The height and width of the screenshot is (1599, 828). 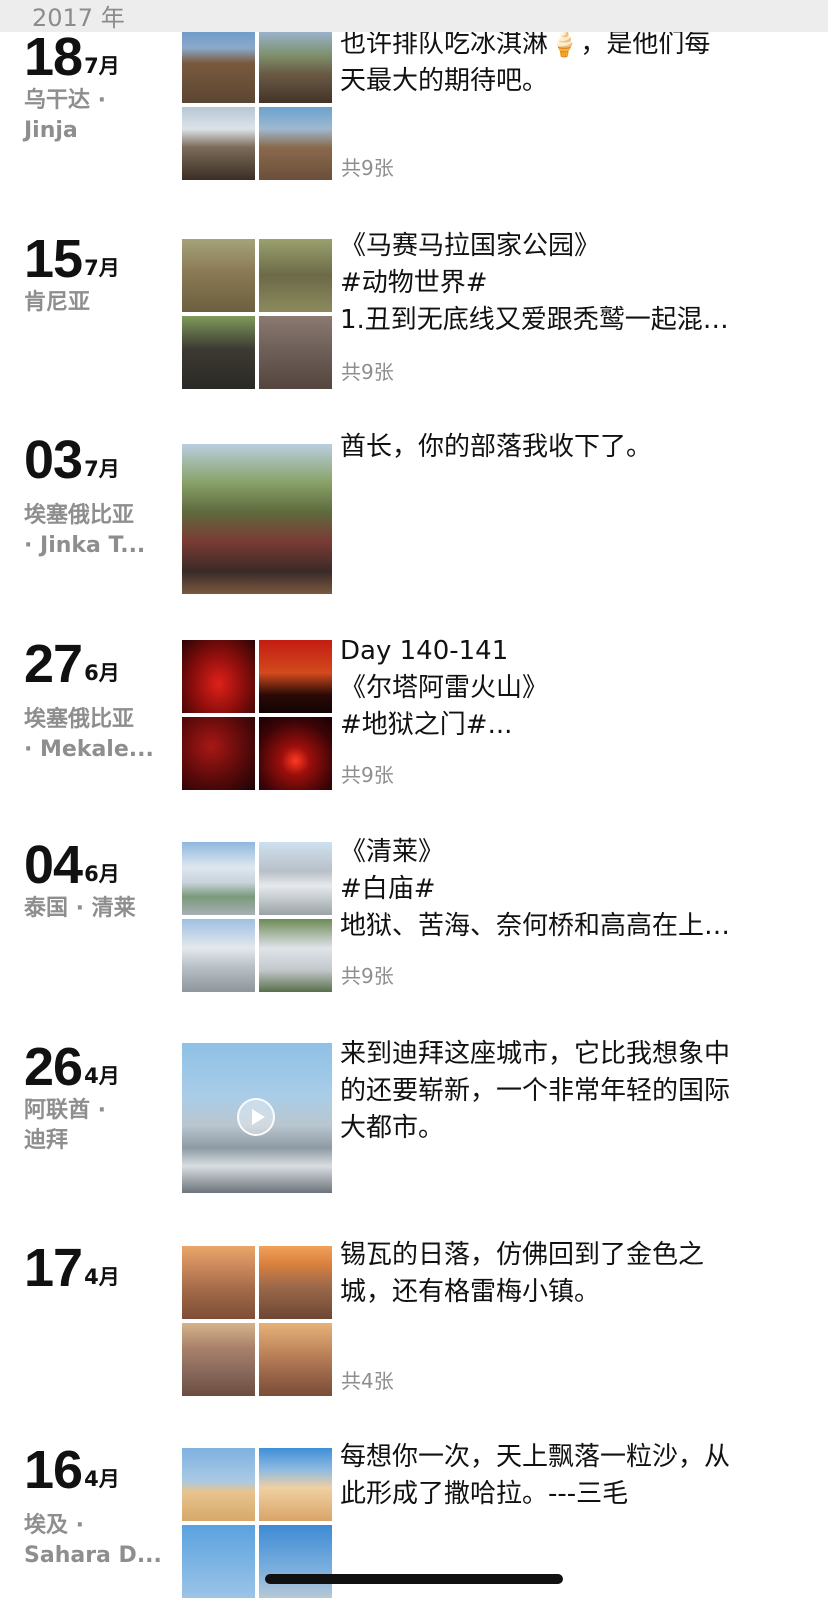 I want to click on entry-date: 264月 阿联酋 · 迪拜, so click(x=99, y=1098).